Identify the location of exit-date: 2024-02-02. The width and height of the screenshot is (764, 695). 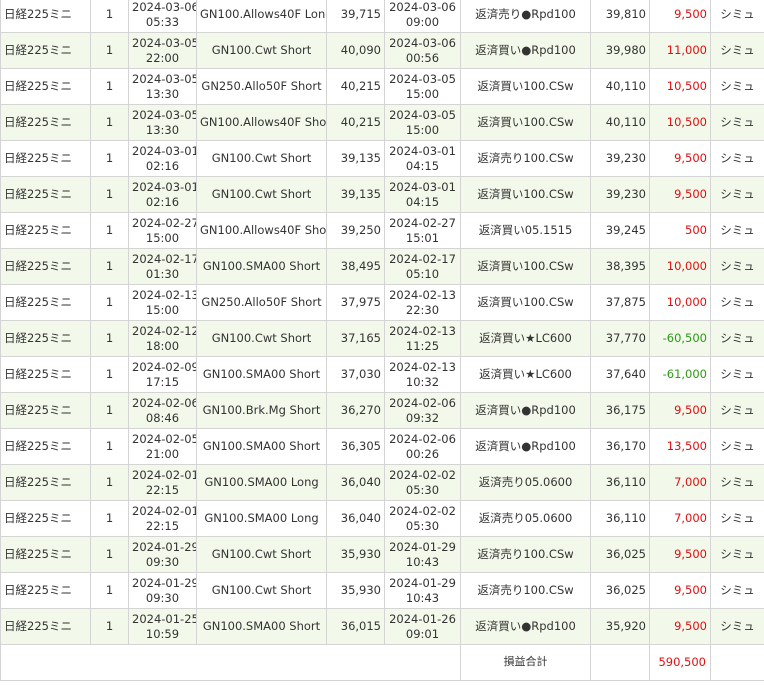
(422, 511).